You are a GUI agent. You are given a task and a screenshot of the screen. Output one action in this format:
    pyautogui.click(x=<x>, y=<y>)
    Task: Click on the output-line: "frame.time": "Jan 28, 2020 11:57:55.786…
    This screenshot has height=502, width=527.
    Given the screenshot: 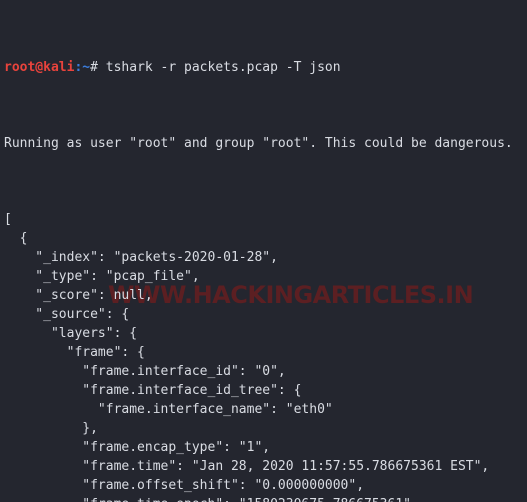 What is the action you would take?
    pyautogui.click(x=247, y=466)
    